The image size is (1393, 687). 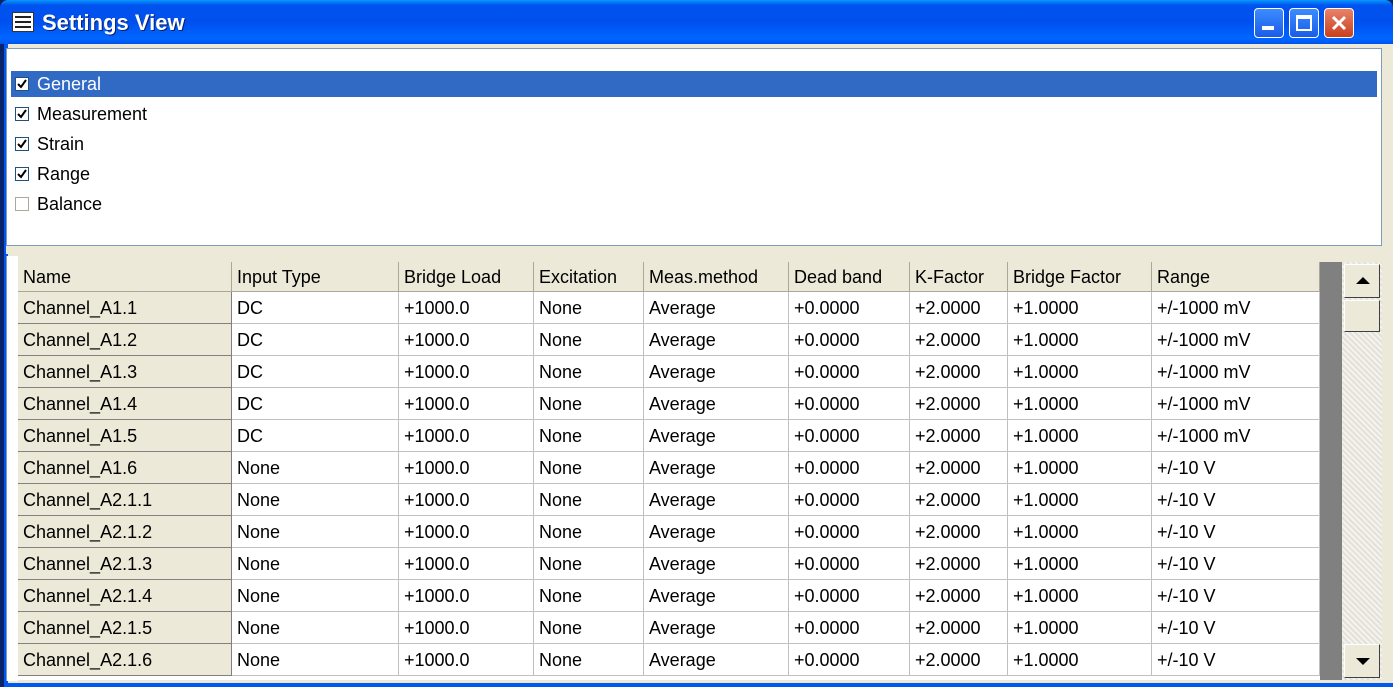 I want to click on row-header-name: Channel_A1.5, so click(x=125, y=436).